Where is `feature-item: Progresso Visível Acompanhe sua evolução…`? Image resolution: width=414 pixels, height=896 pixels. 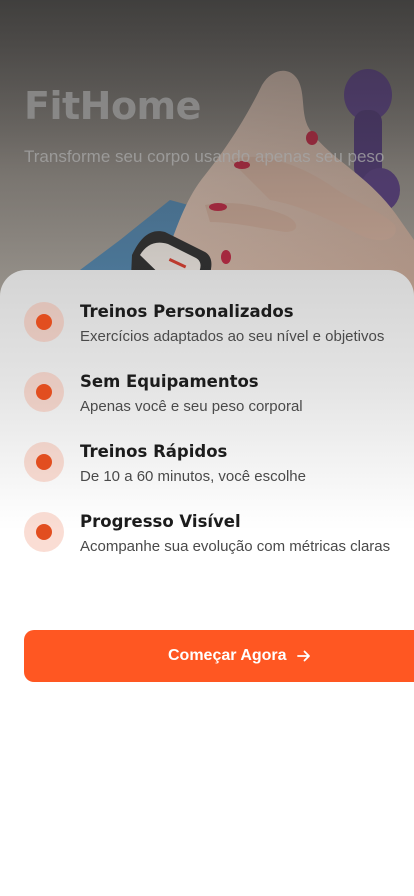 feature-item: Progresso Visível Acompanhe sua evolução… is located at coordinates (207, 543).